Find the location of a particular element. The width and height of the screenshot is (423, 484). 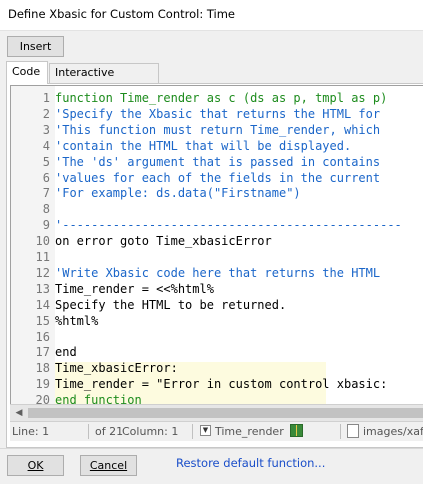

line-number: 3 is located at coordinates (46, 129).